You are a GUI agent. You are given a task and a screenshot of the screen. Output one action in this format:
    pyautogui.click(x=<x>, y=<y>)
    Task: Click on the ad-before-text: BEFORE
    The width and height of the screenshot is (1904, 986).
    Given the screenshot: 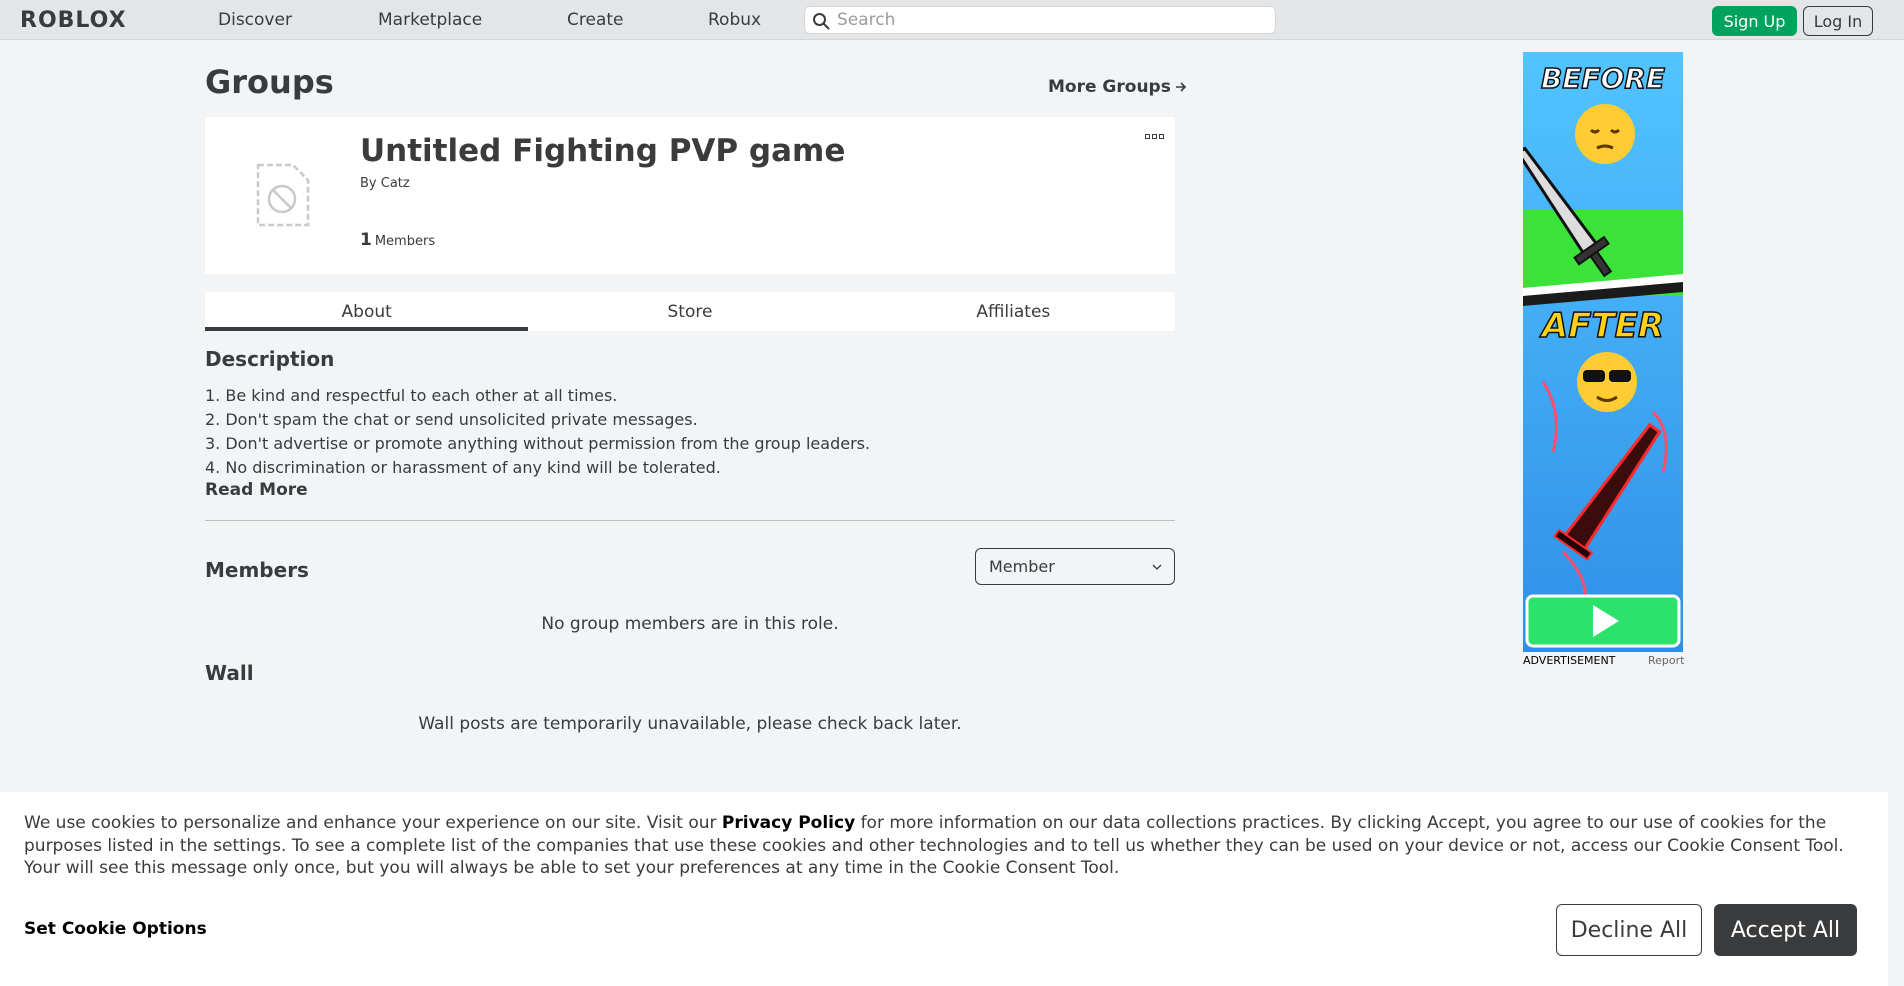 What is the action you would take?
    pyautogui.click(x=1603, y=78)
    